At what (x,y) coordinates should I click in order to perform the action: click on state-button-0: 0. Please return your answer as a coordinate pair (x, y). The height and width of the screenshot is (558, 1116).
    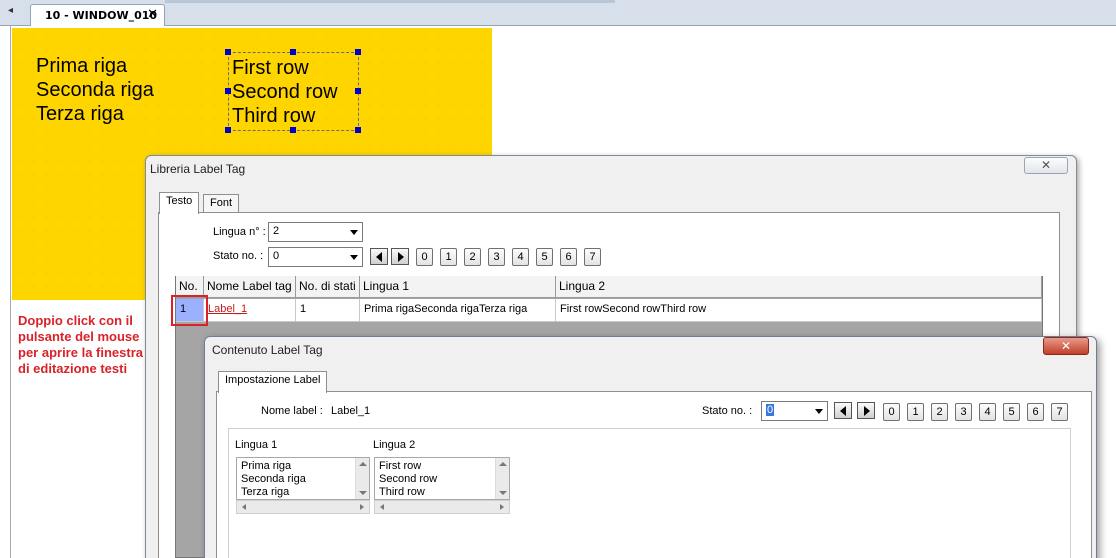
    Looking at the image, I should click on (424, 257).